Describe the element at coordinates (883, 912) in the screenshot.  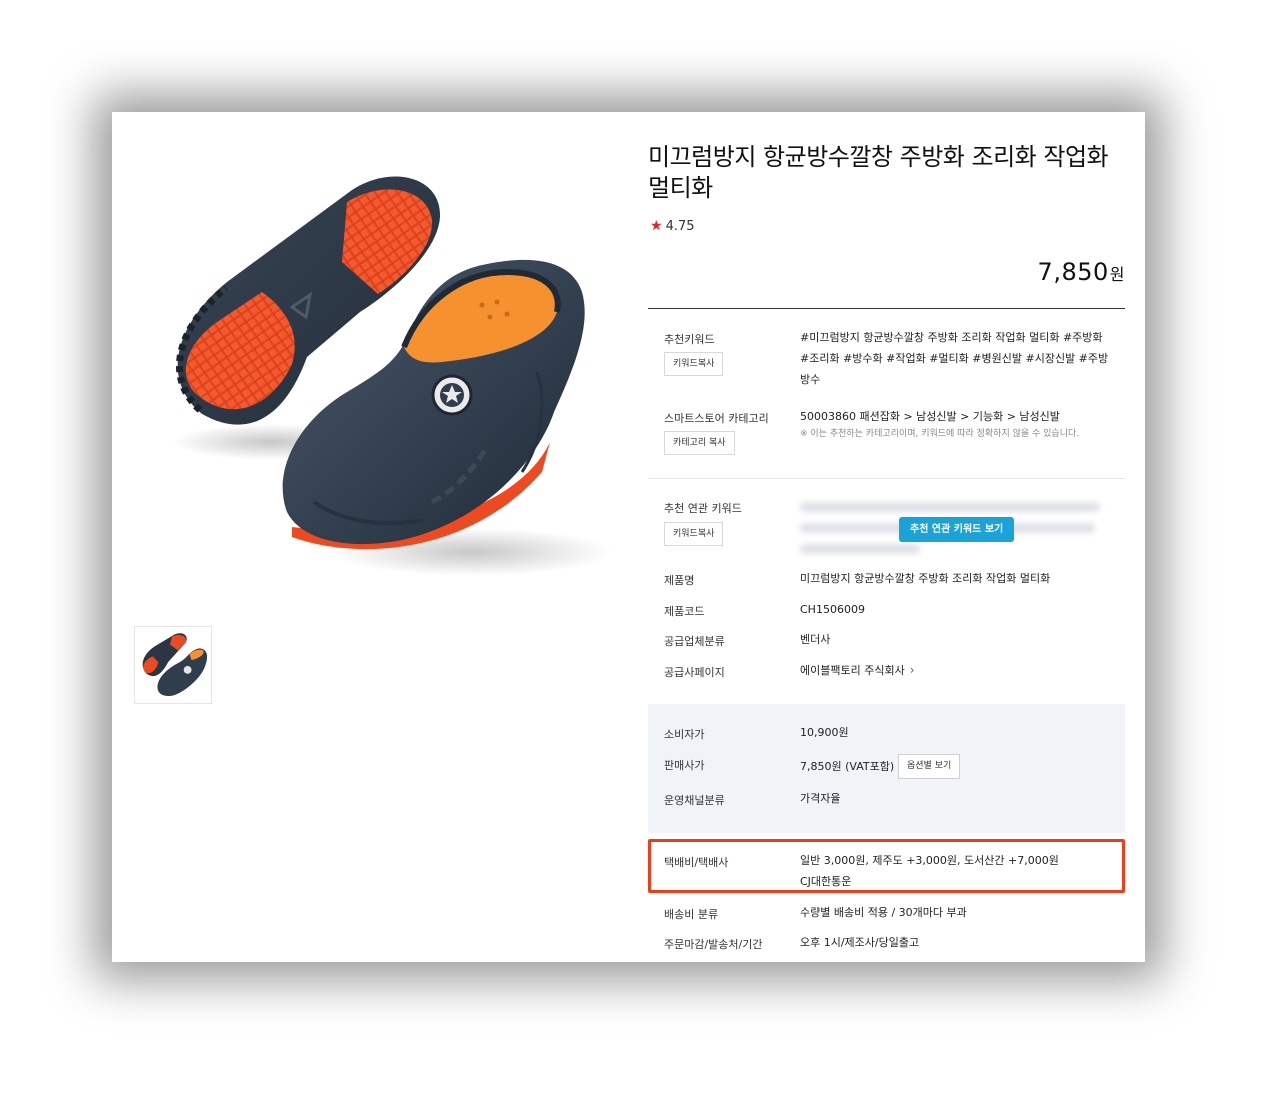
I see `shipping-class-value: 수량별 배송비 적용 / 30개마다 부과` at that location.